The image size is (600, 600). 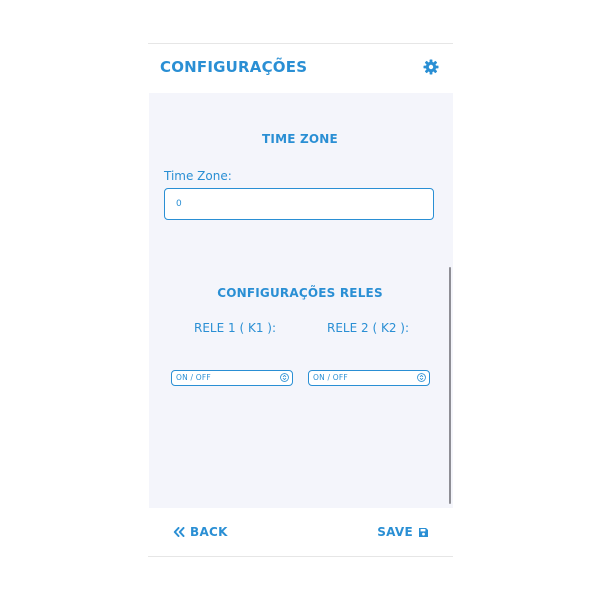 I want to click on timezone-section-title: TIME ZONE, so click(x=300, y=139).